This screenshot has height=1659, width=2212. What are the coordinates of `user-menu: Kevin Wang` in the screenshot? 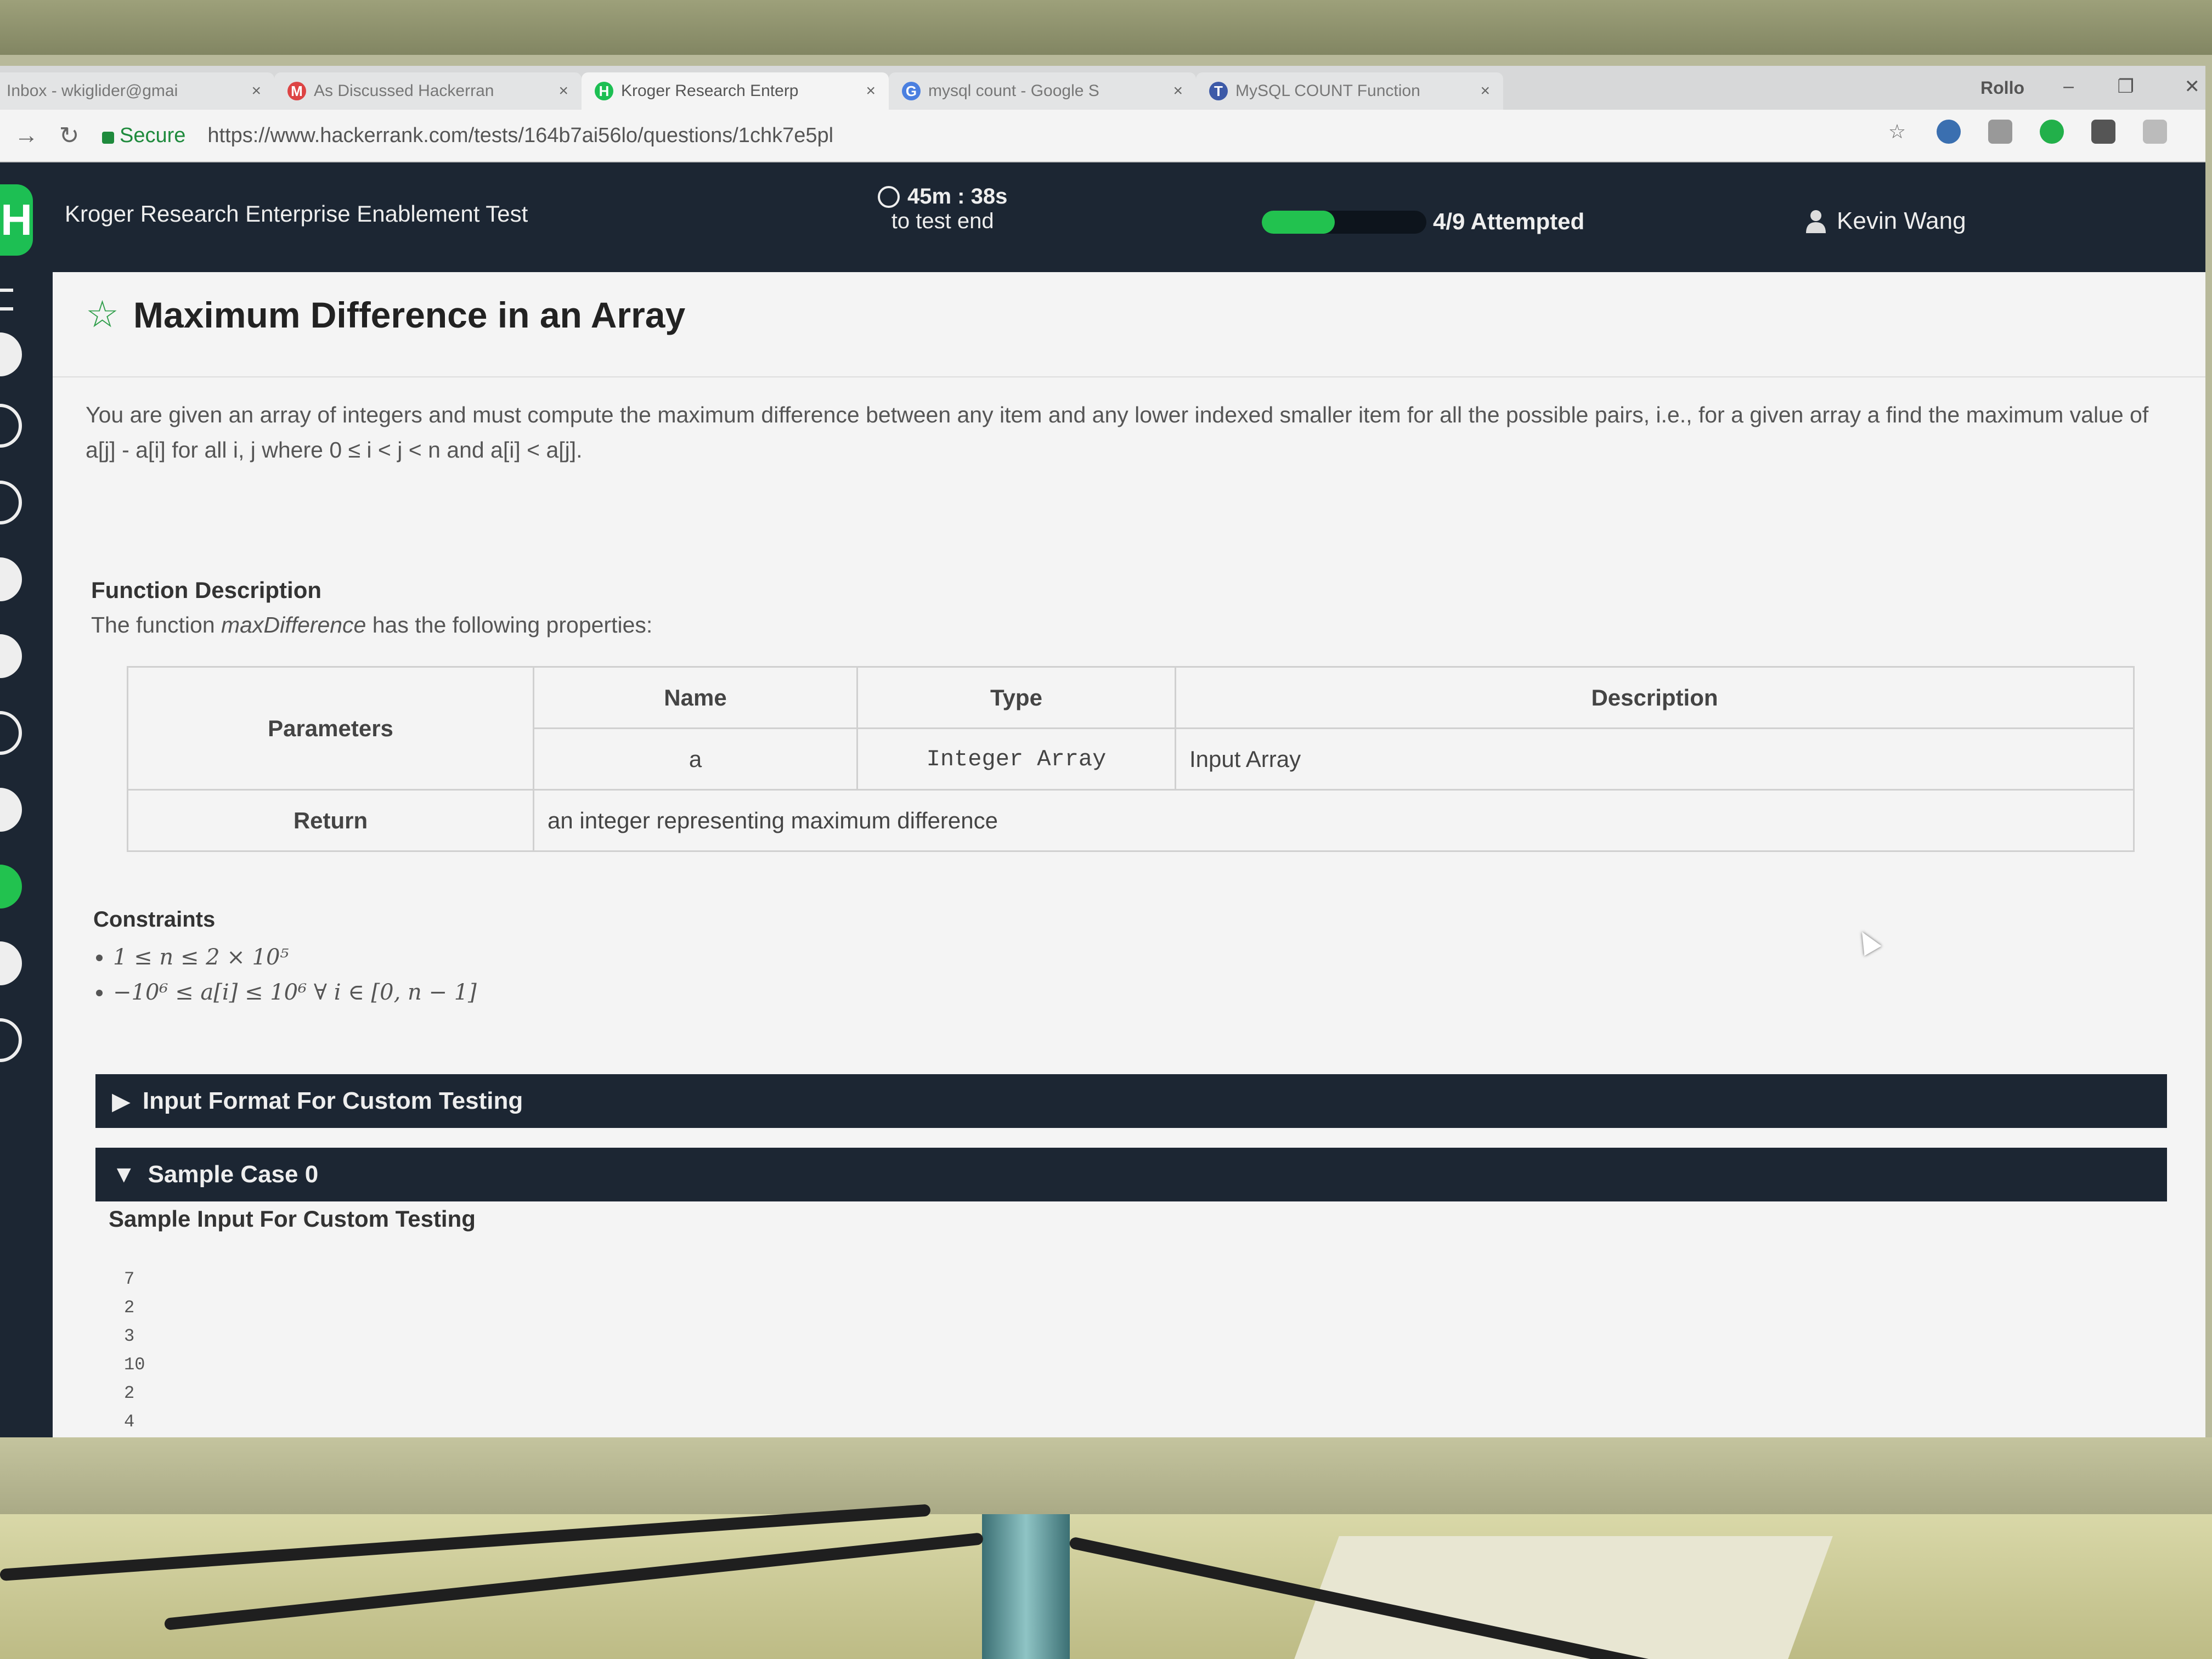 It's located at (1885, 221).